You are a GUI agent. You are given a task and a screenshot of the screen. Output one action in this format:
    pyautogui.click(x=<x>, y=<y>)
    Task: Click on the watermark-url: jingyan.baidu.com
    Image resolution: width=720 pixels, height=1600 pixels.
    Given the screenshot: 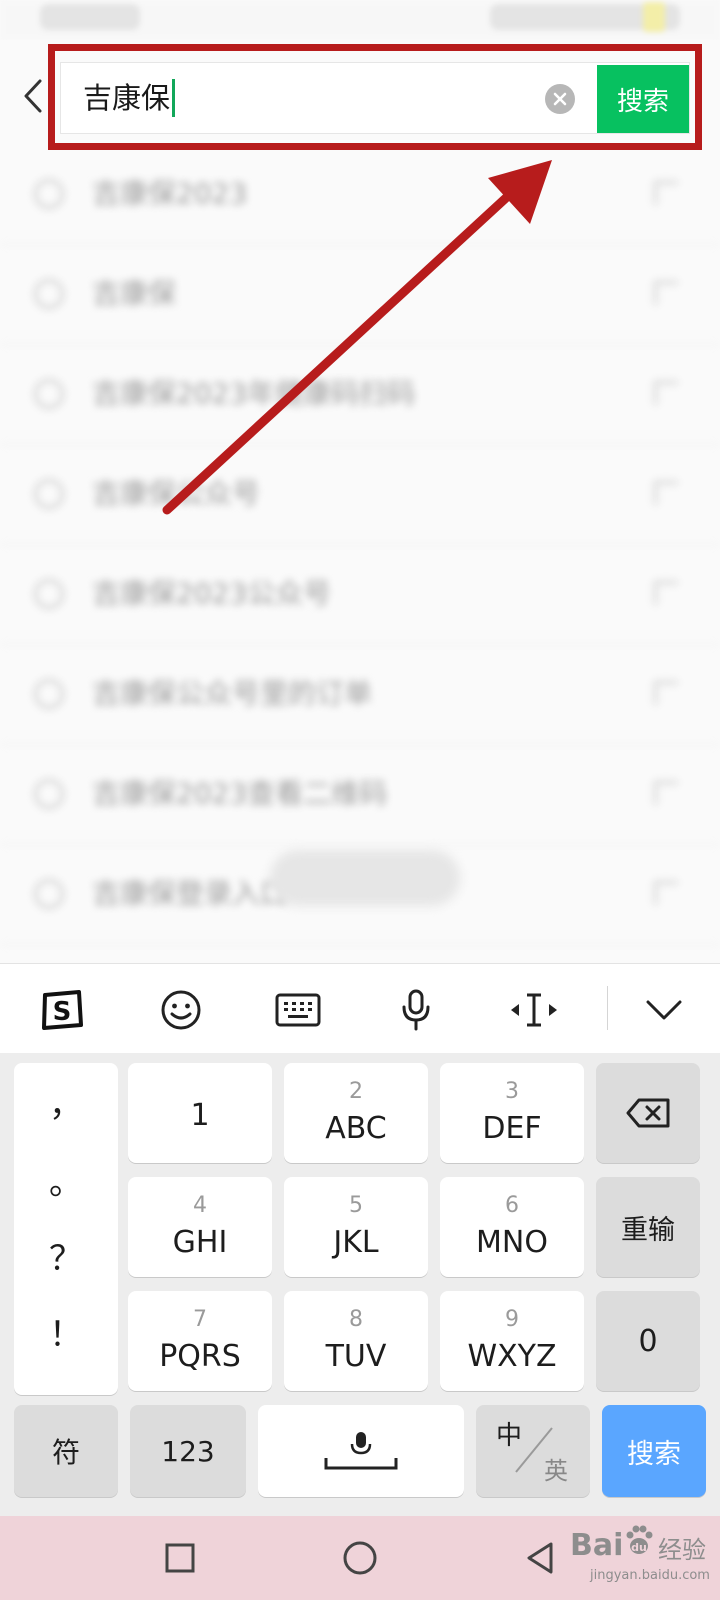 What is the action you would take?
    pyautogui.click(x=650, y=1575)
    